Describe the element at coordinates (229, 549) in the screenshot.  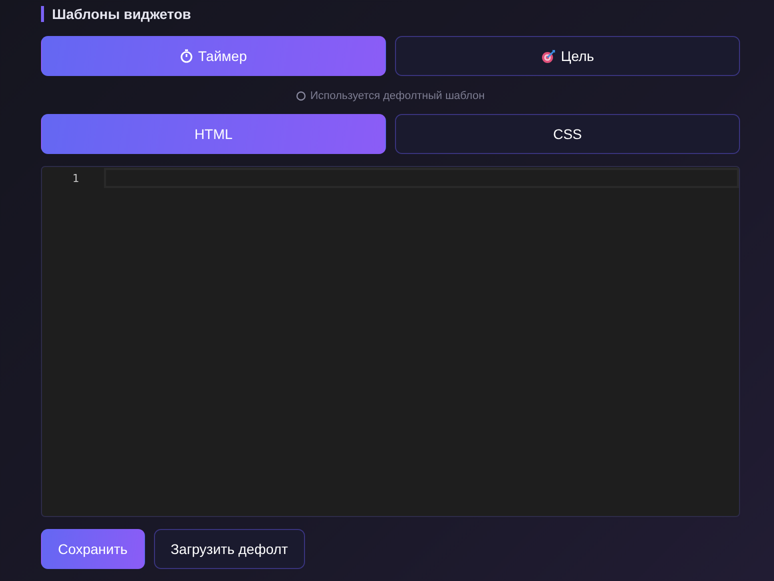
I see `load-default-button: Загрузить дефолт` at that location.